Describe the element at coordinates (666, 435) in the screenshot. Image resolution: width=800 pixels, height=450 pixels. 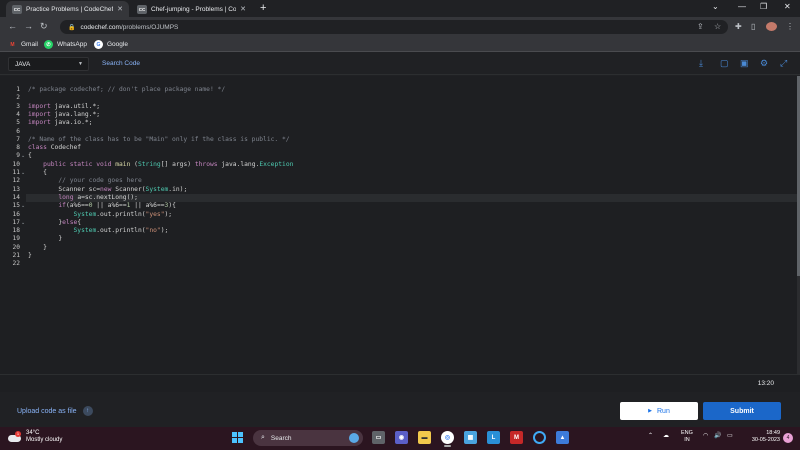
I see `onedrive-icon: ☁` at that location.